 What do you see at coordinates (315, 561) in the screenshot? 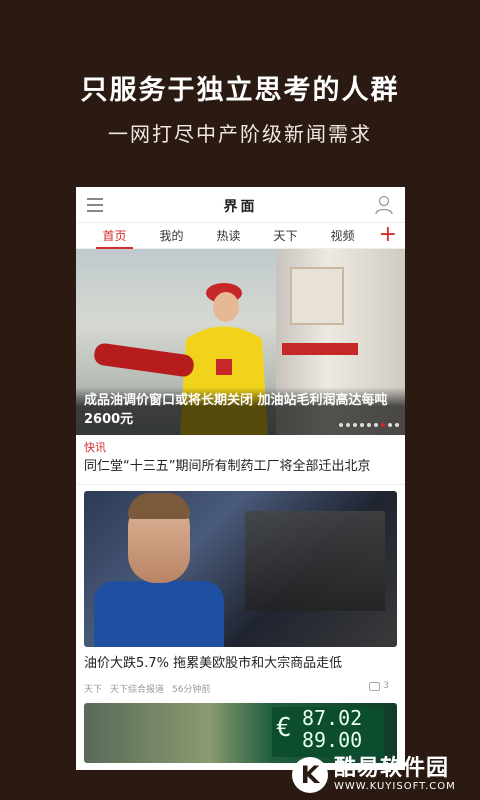
I see `trading-board` at bounding box center [315, 561].